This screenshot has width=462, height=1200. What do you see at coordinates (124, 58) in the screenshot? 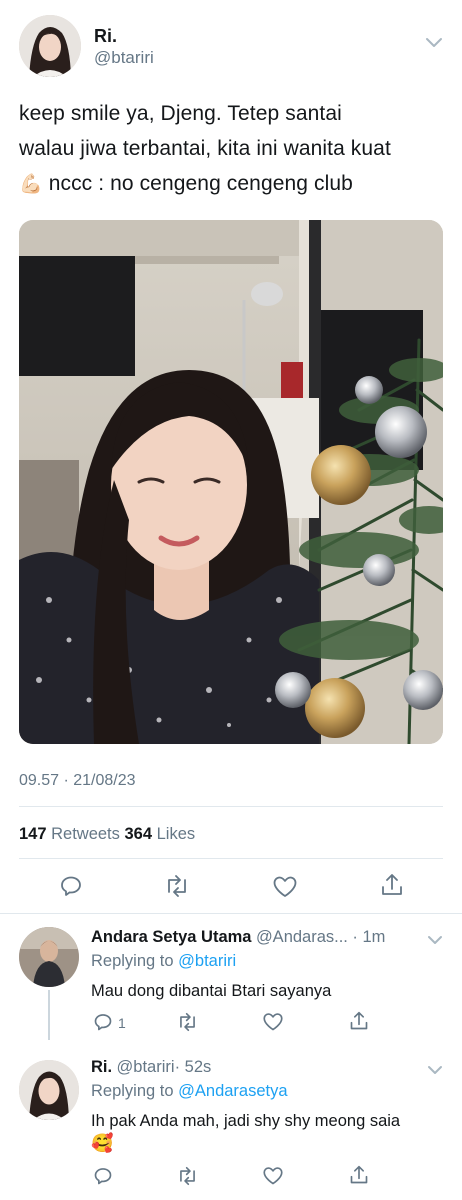
I see `author-handle: @btariri` at bounding box center [124, 58].